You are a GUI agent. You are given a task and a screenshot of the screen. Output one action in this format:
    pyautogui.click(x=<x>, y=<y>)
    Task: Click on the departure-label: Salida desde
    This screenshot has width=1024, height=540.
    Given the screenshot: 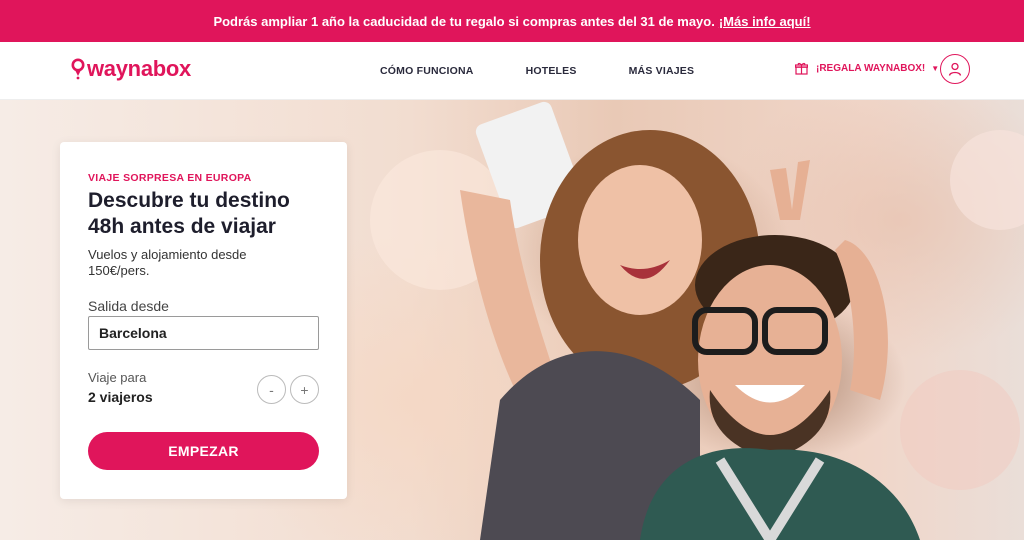 What is the action you would take?
    pyautogui.click(x=128, y=306)
    